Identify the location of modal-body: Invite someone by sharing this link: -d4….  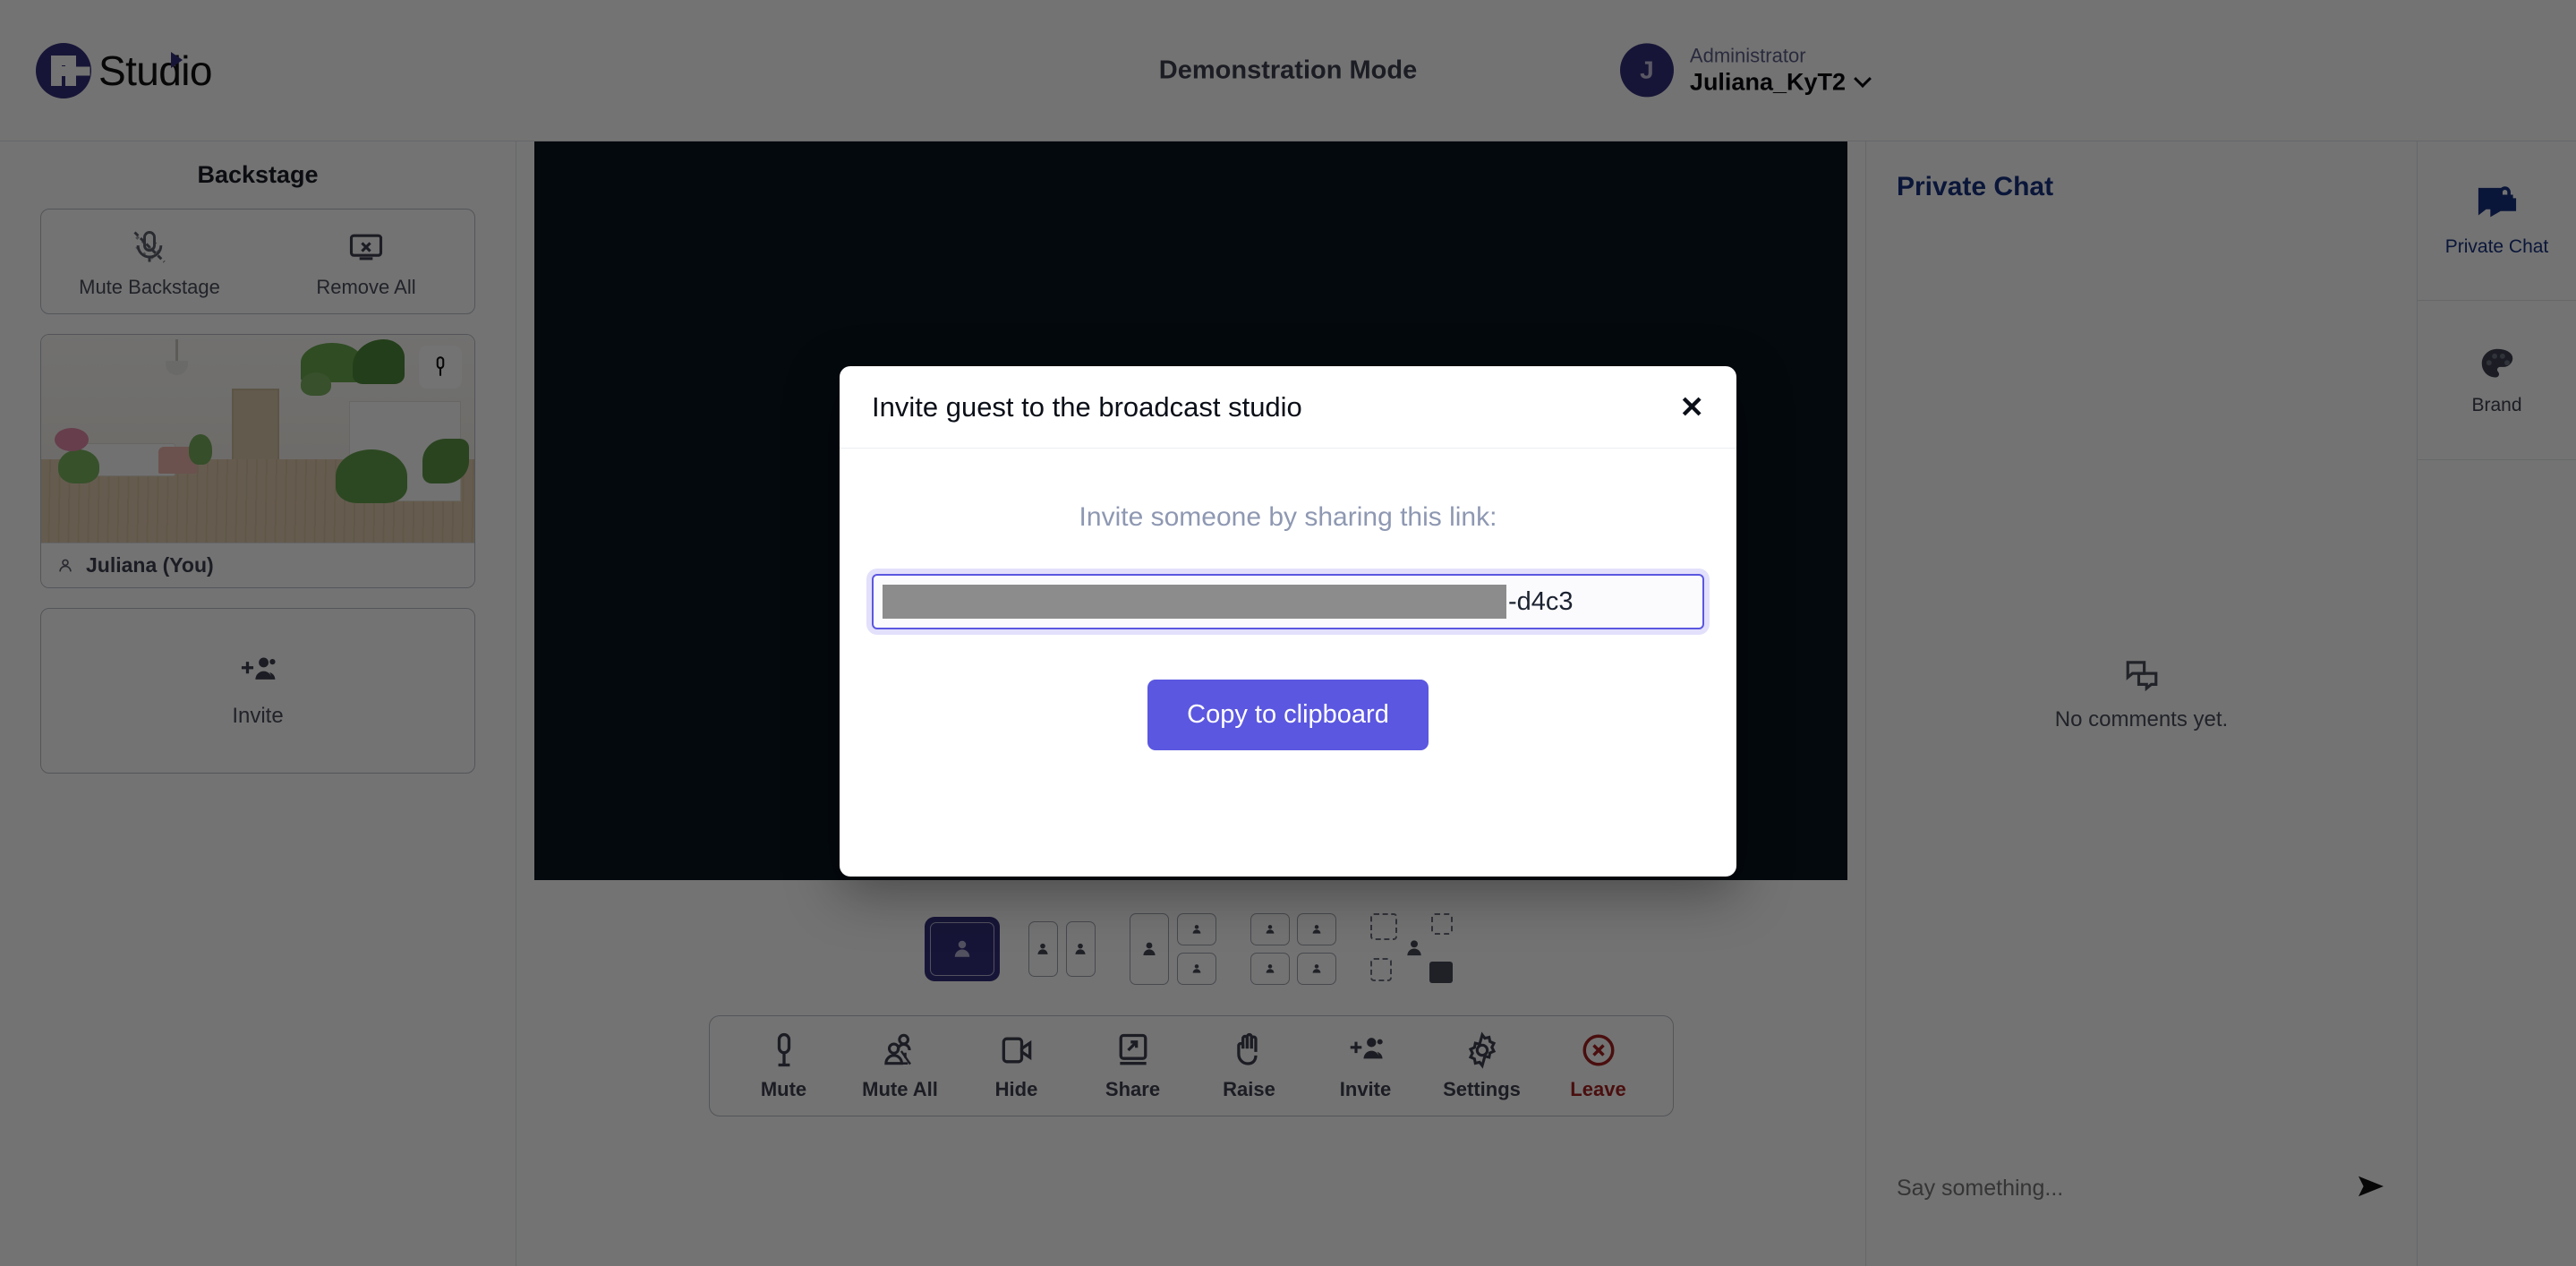
(1288, 663).